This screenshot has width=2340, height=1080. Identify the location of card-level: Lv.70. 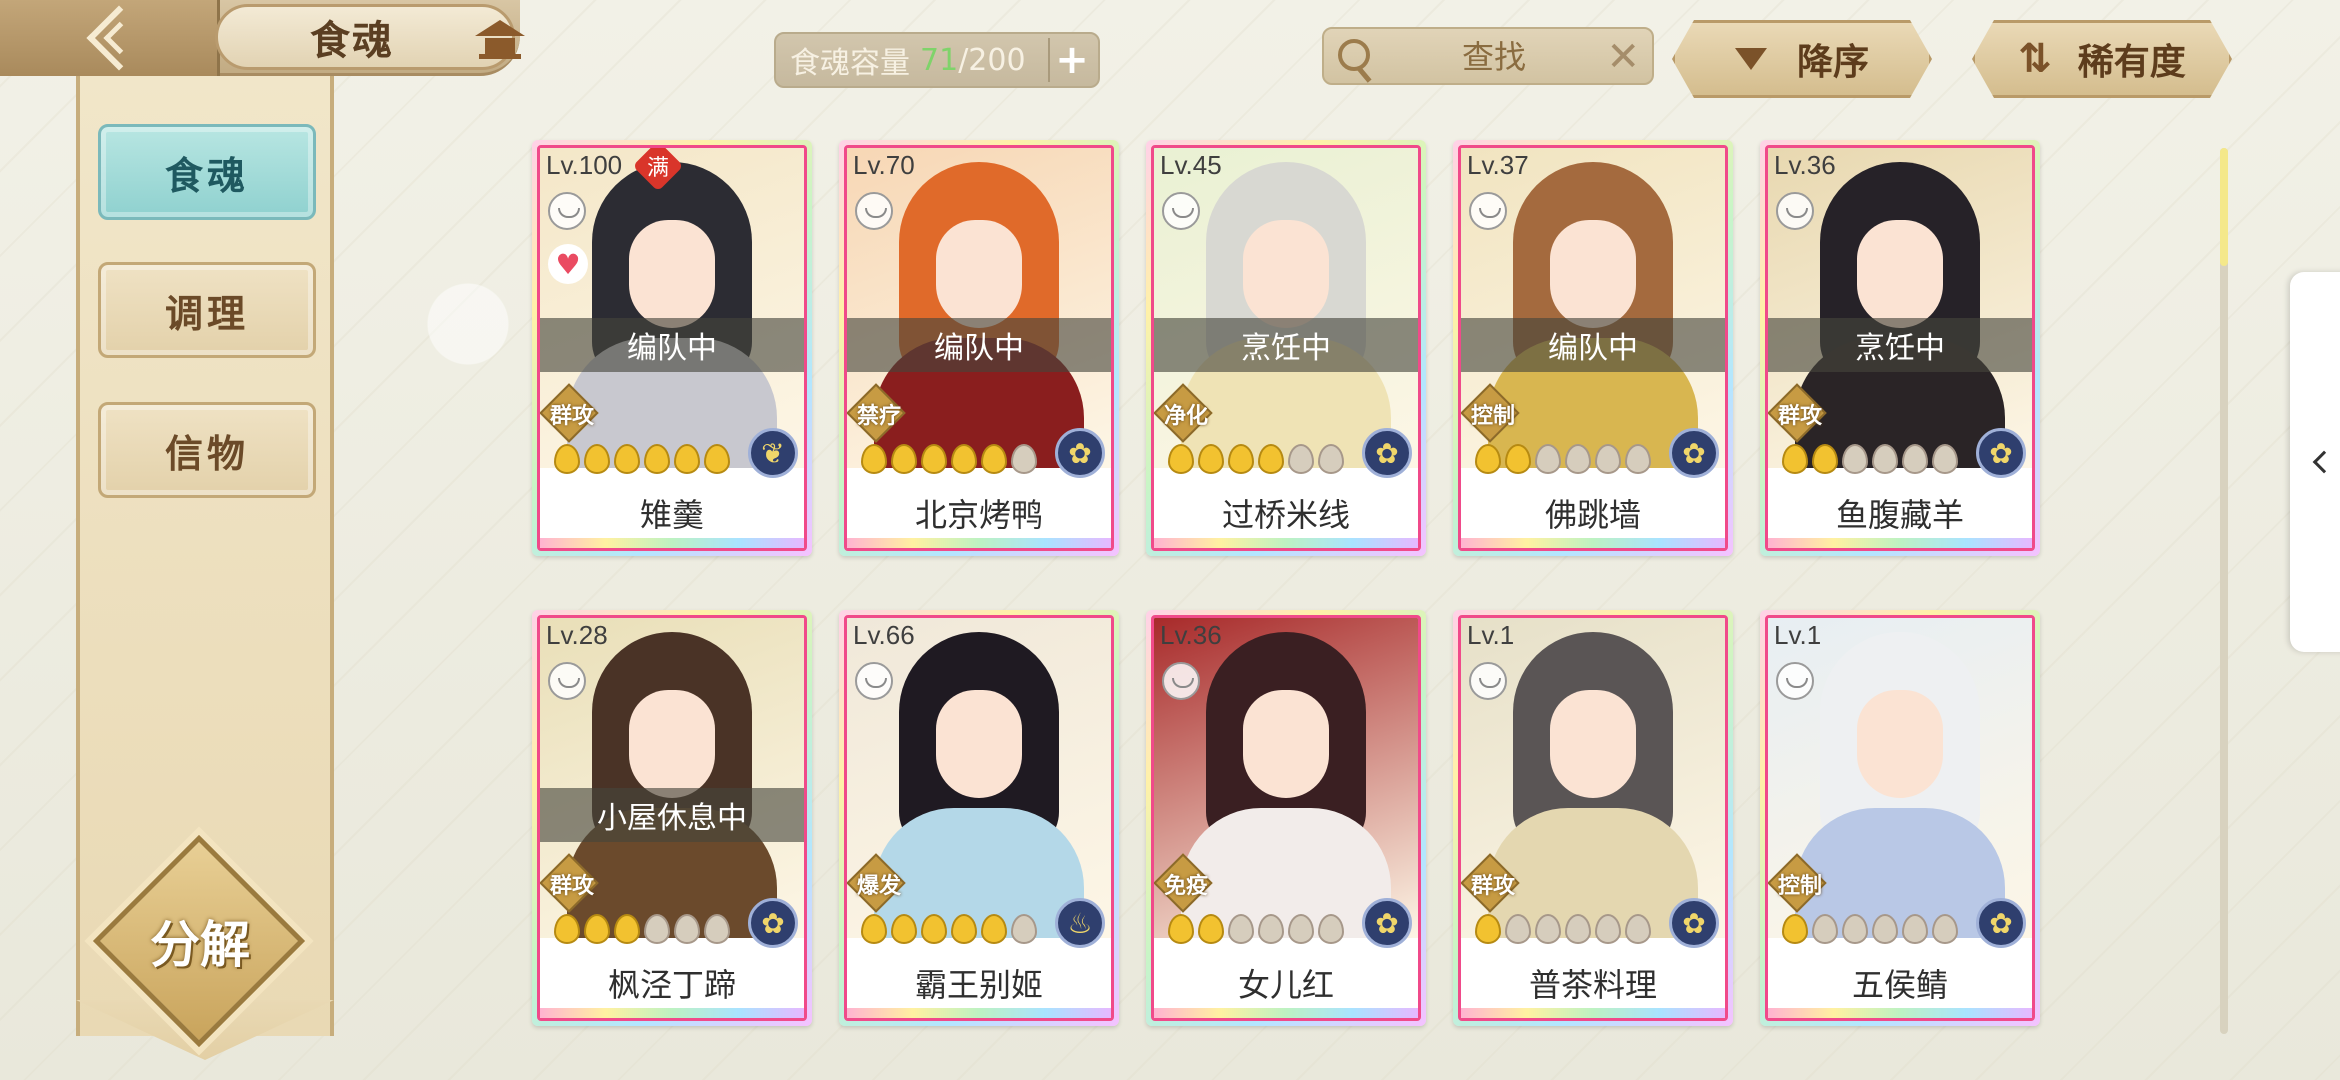
(884, 165).